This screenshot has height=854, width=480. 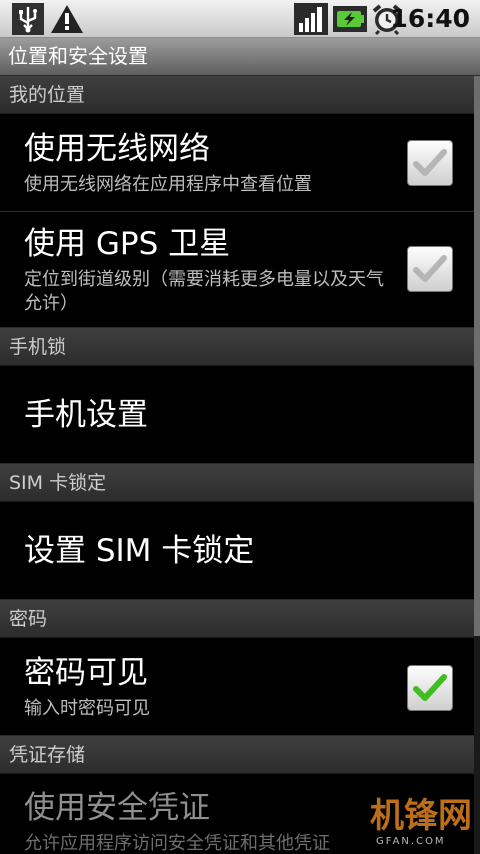 I want to click on category-phone-lock: 手机锁, so click(x=237, y=347).